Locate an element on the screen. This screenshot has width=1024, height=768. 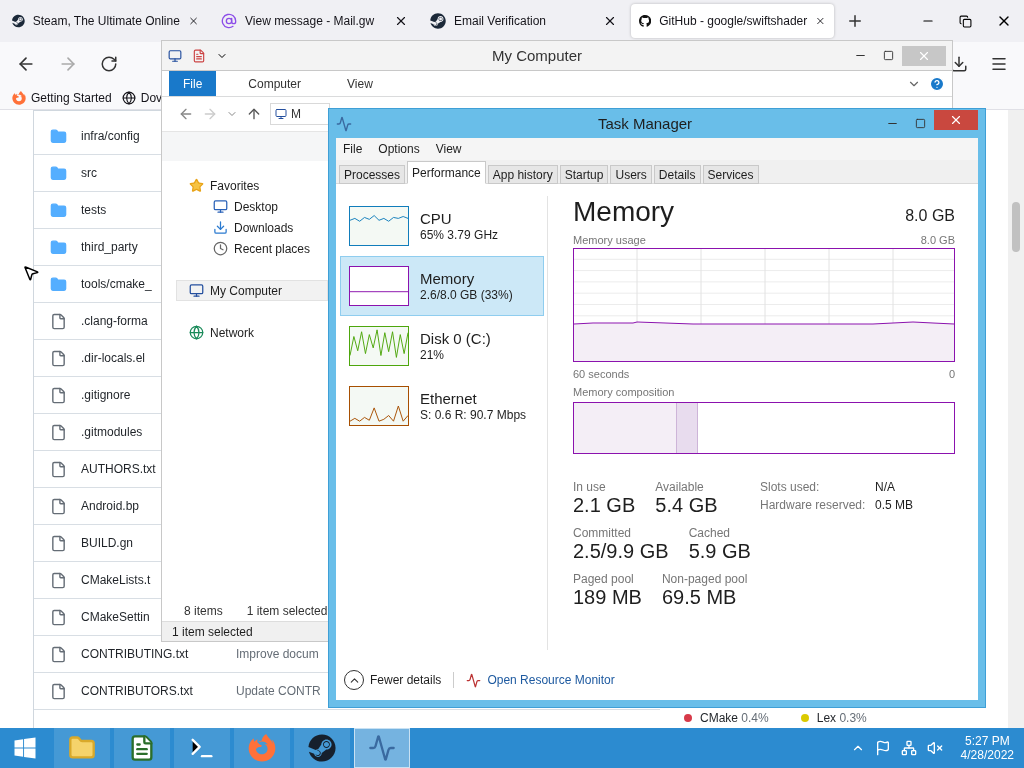
address-field: M is located at coordinates (300, 114).